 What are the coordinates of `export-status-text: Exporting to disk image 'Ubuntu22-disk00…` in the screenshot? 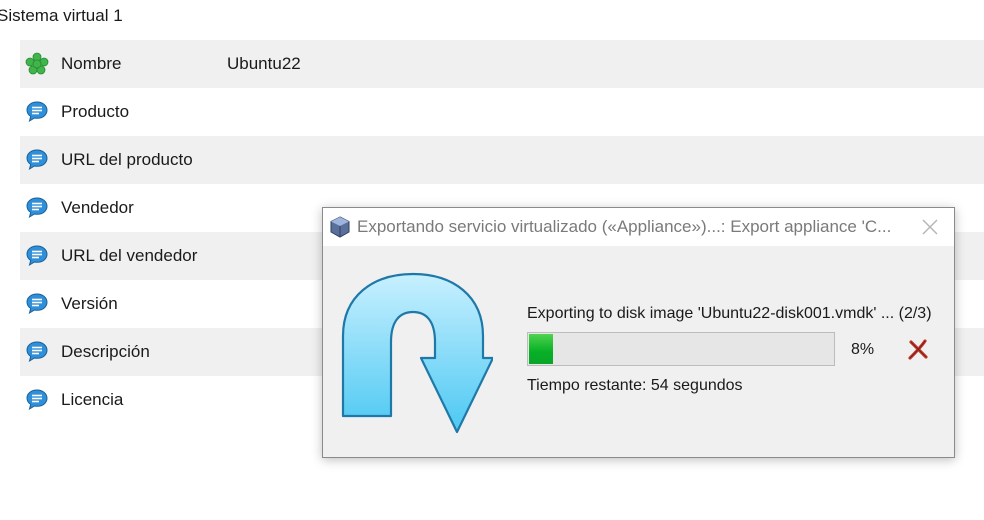 It's located at (729, 313).